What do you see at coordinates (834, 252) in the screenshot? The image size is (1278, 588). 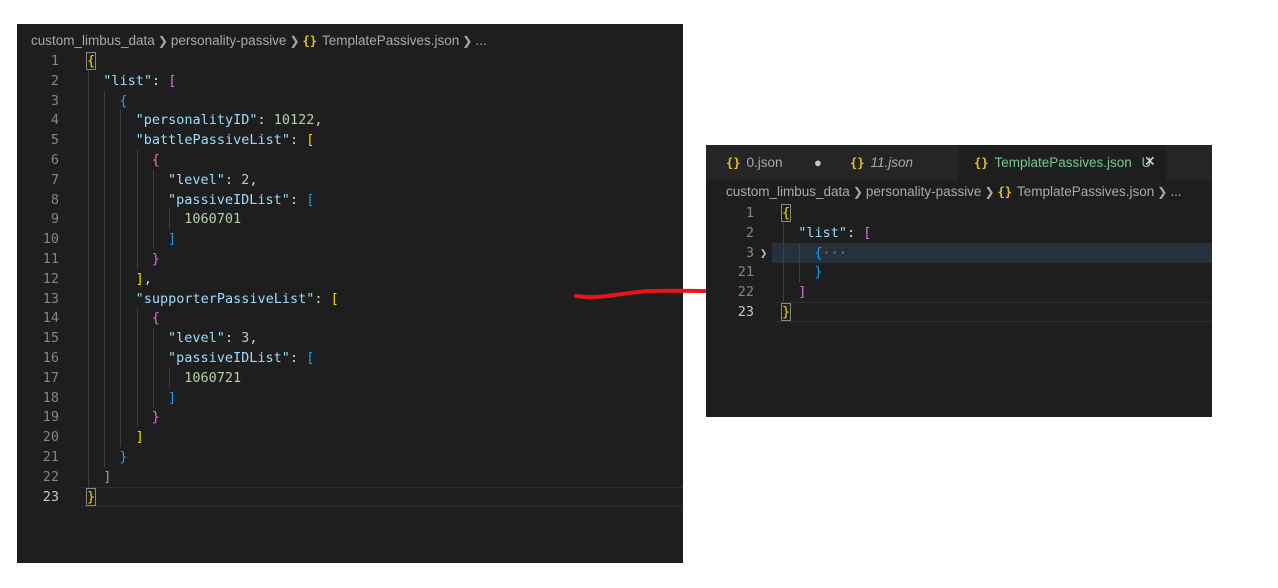 I see `code-token: ···` at bounding box center [834, 252].